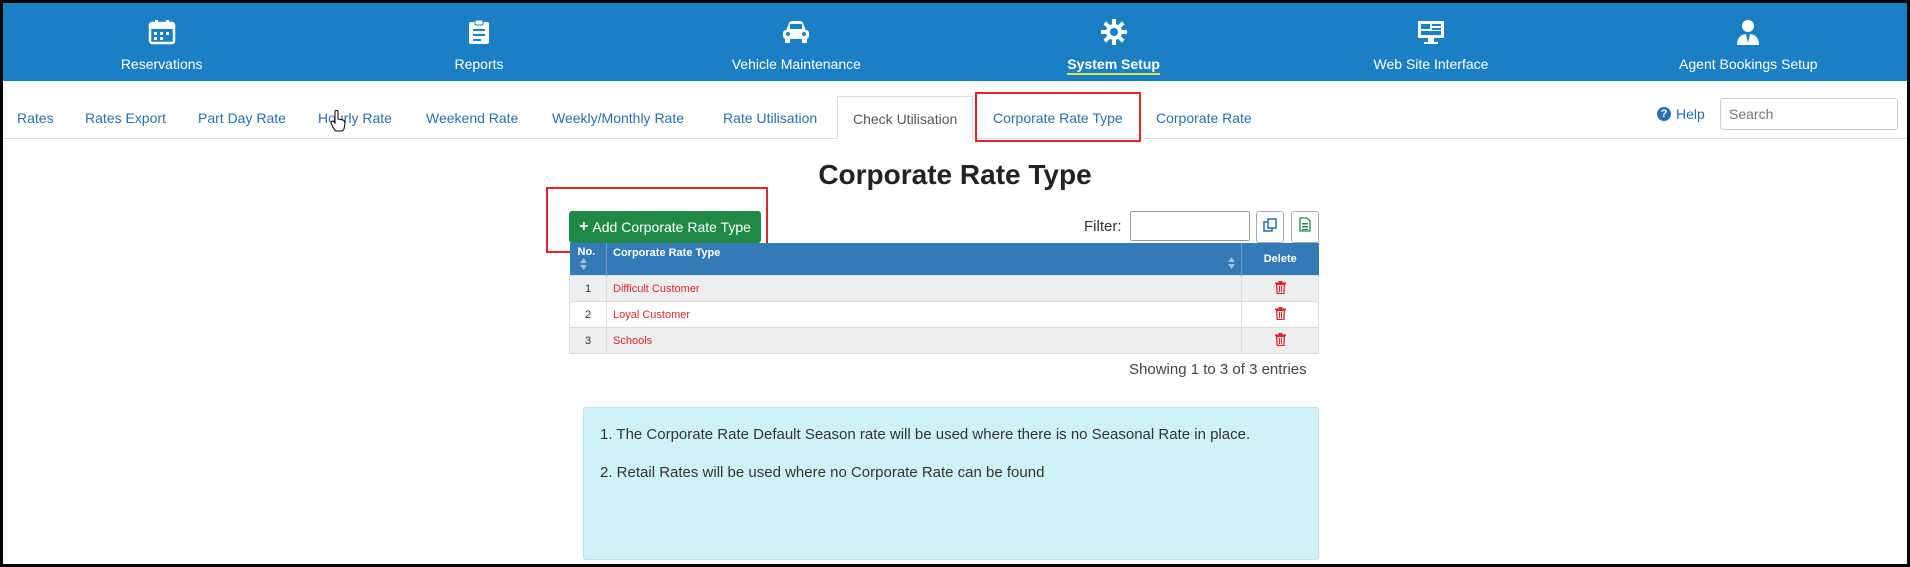 This screenshot has width=1910, height=567. I want to click on nav-reports: Reports, so click(478, 42).